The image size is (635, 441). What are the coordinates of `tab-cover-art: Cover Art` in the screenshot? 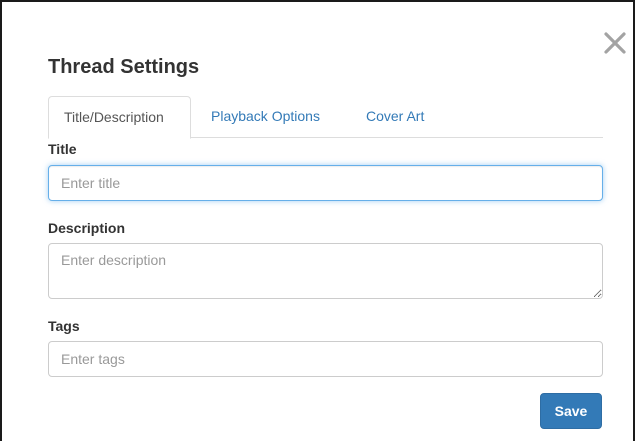 It's located at (395, 117).